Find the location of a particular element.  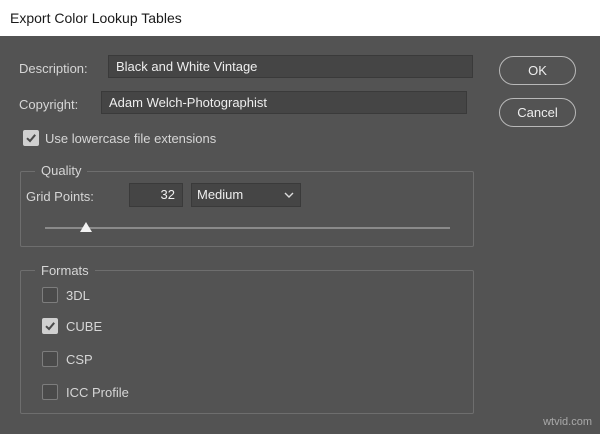

format-label-3dl: 3DL is located at coordinates (78, 295).